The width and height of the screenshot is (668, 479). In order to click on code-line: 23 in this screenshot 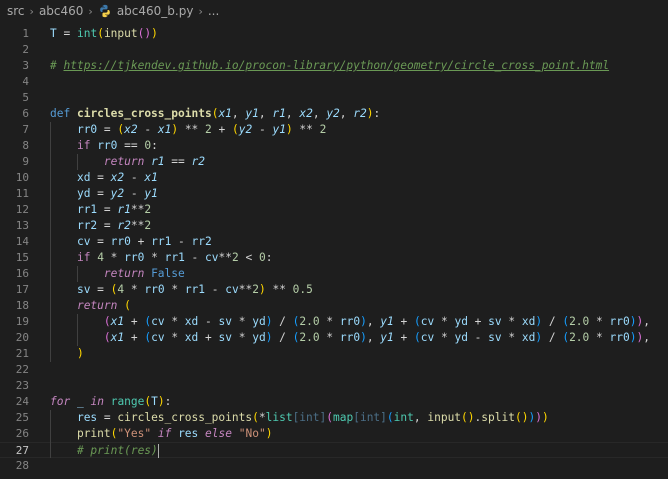, I will do `click(334, 386)`.